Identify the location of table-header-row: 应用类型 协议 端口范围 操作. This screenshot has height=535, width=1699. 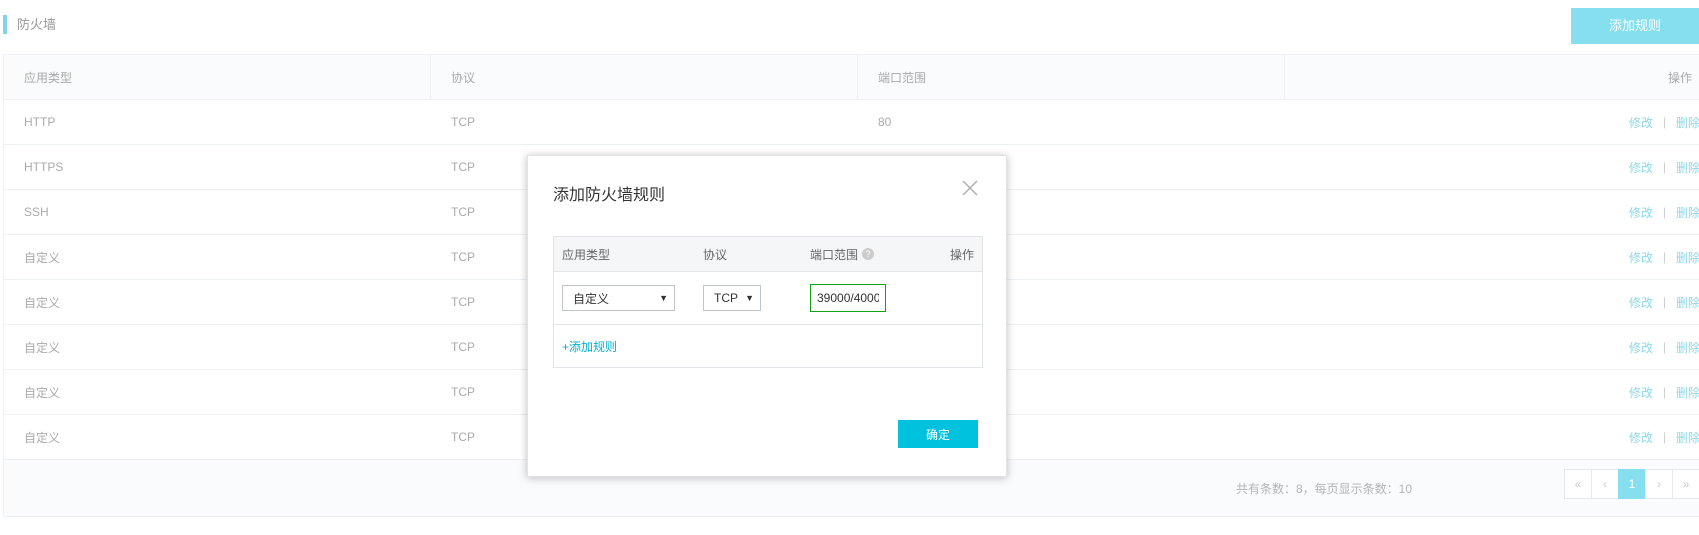
(851, 77).